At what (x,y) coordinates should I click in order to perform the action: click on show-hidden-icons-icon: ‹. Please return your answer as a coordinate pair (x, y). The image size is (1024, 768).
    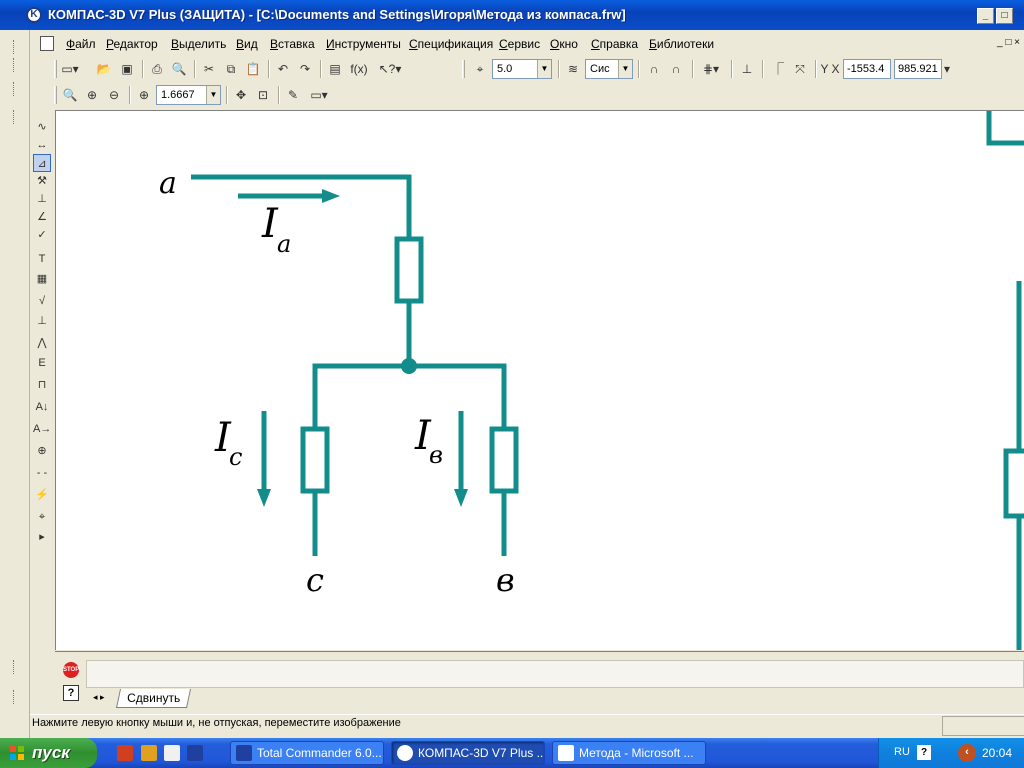
    Looking at the image, I should click on (967, 753).